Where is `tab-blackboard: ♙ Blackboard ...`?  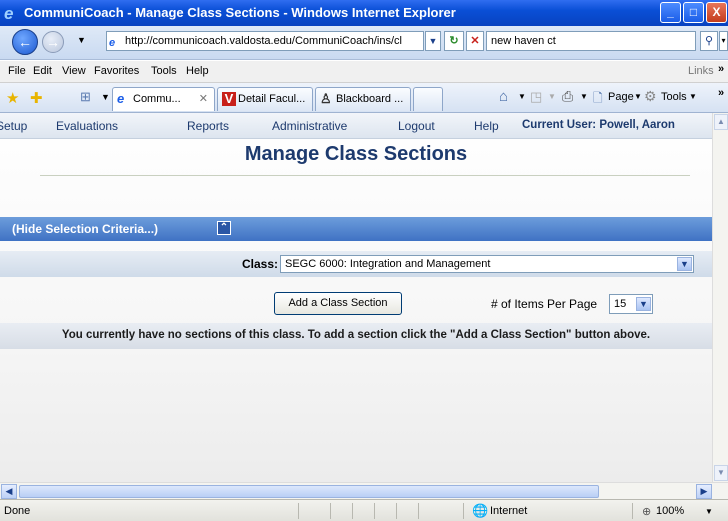 tab-blackboard: ♙ Blackboard ... is located at coordinates (363, 99).